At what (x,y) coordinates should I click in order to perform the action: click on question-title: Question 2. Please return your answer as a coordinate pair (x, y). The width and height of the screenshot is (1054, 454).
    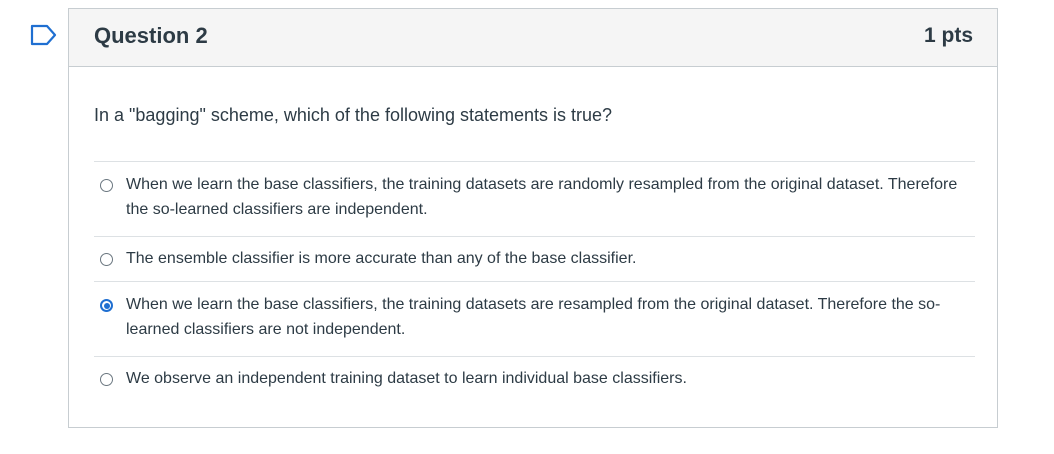
    Looking at the image, I should click on (151, 35).